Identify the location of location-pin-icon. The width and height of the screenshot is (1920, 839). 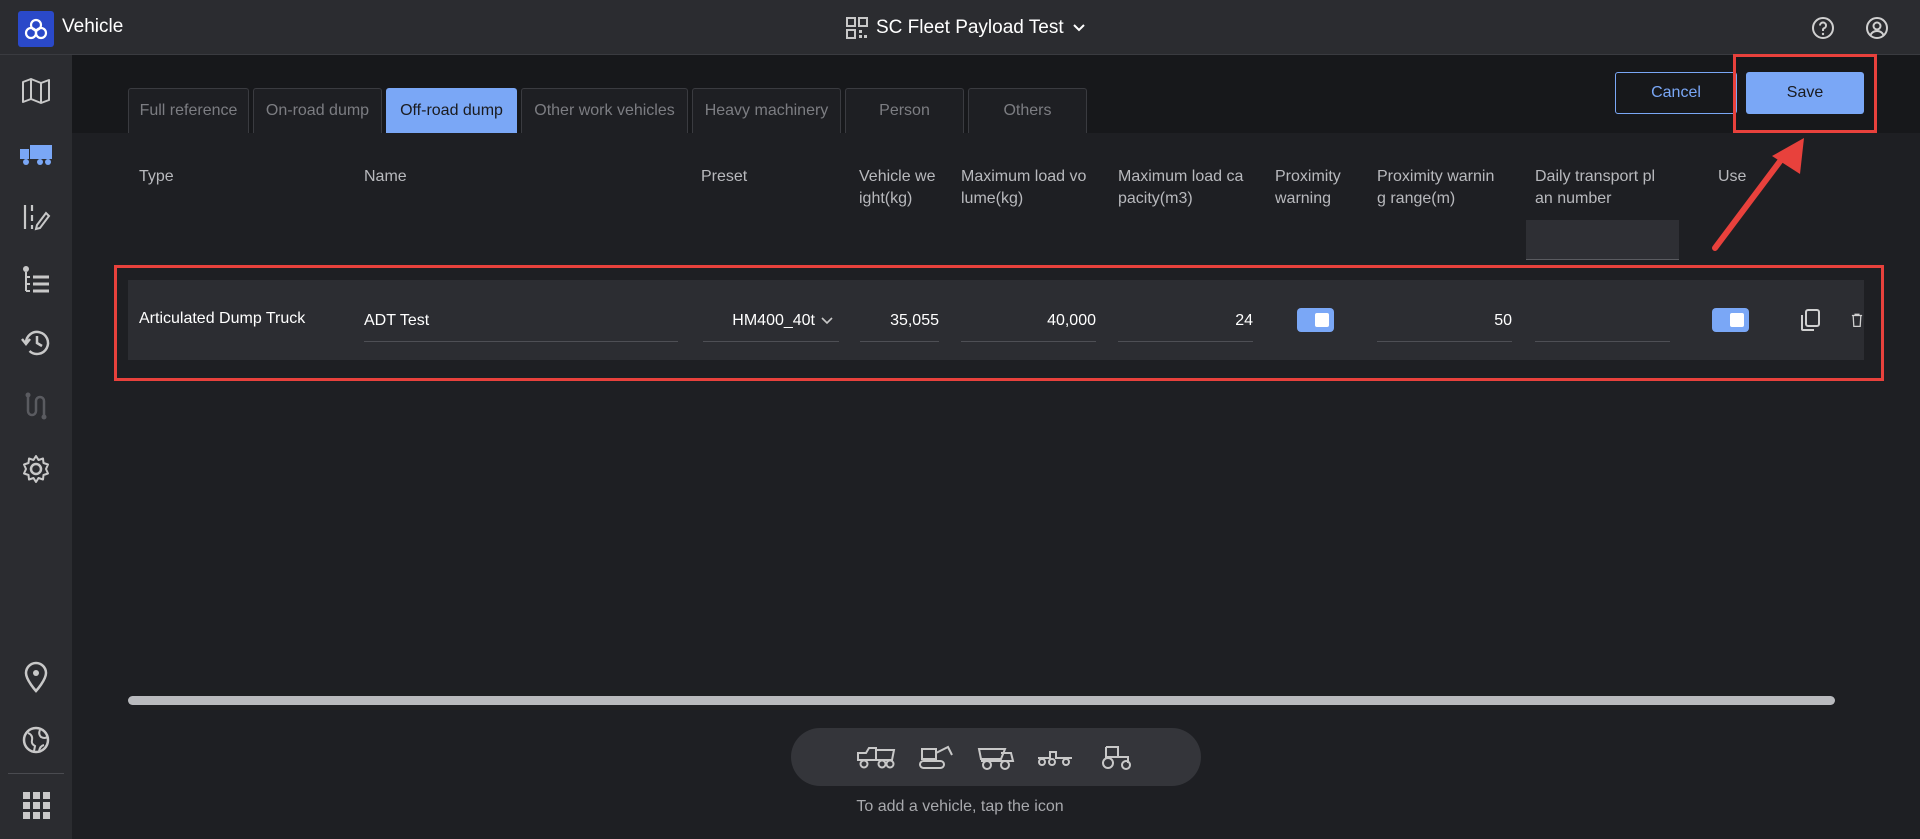
(36, 677).